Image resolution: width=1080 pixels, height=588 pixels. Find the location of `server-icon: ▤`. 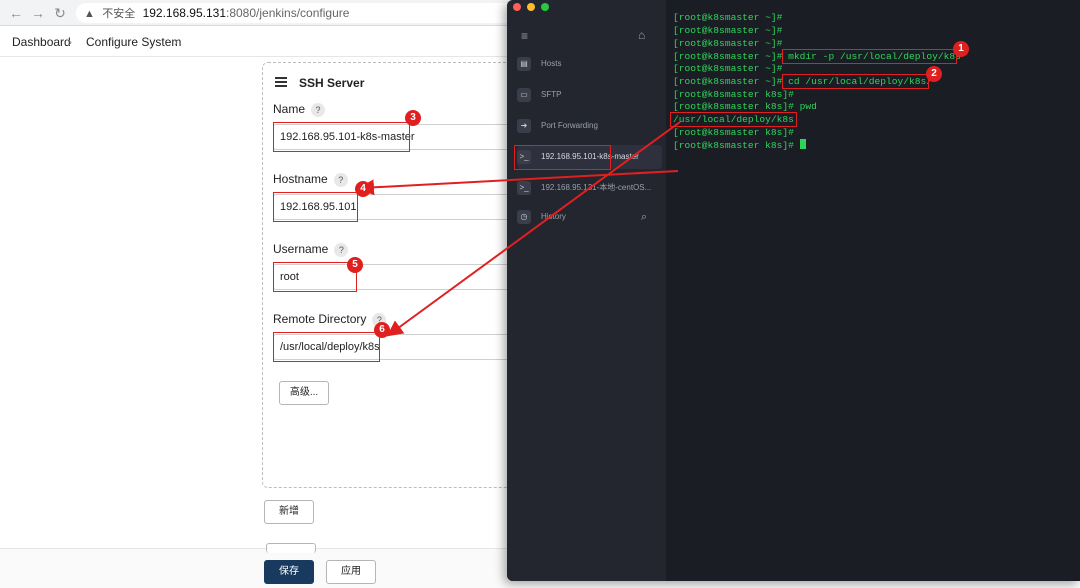

server-icon: ▤ is located at coordinates (524, 64).